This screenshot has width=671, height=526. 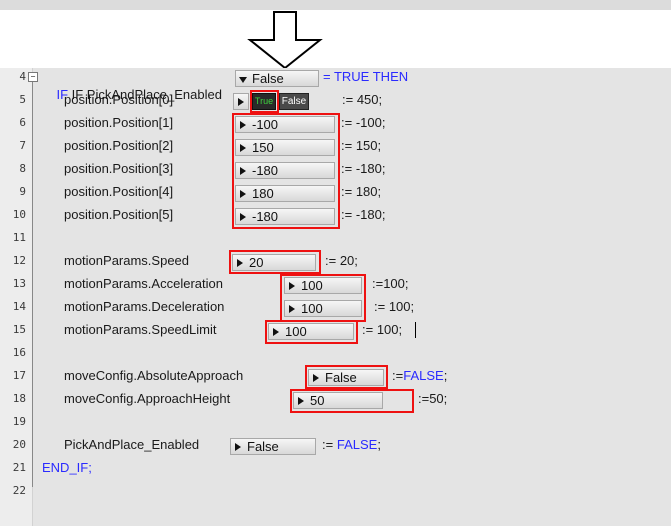 I want to click on text-caret, so click(x=415, y=330).